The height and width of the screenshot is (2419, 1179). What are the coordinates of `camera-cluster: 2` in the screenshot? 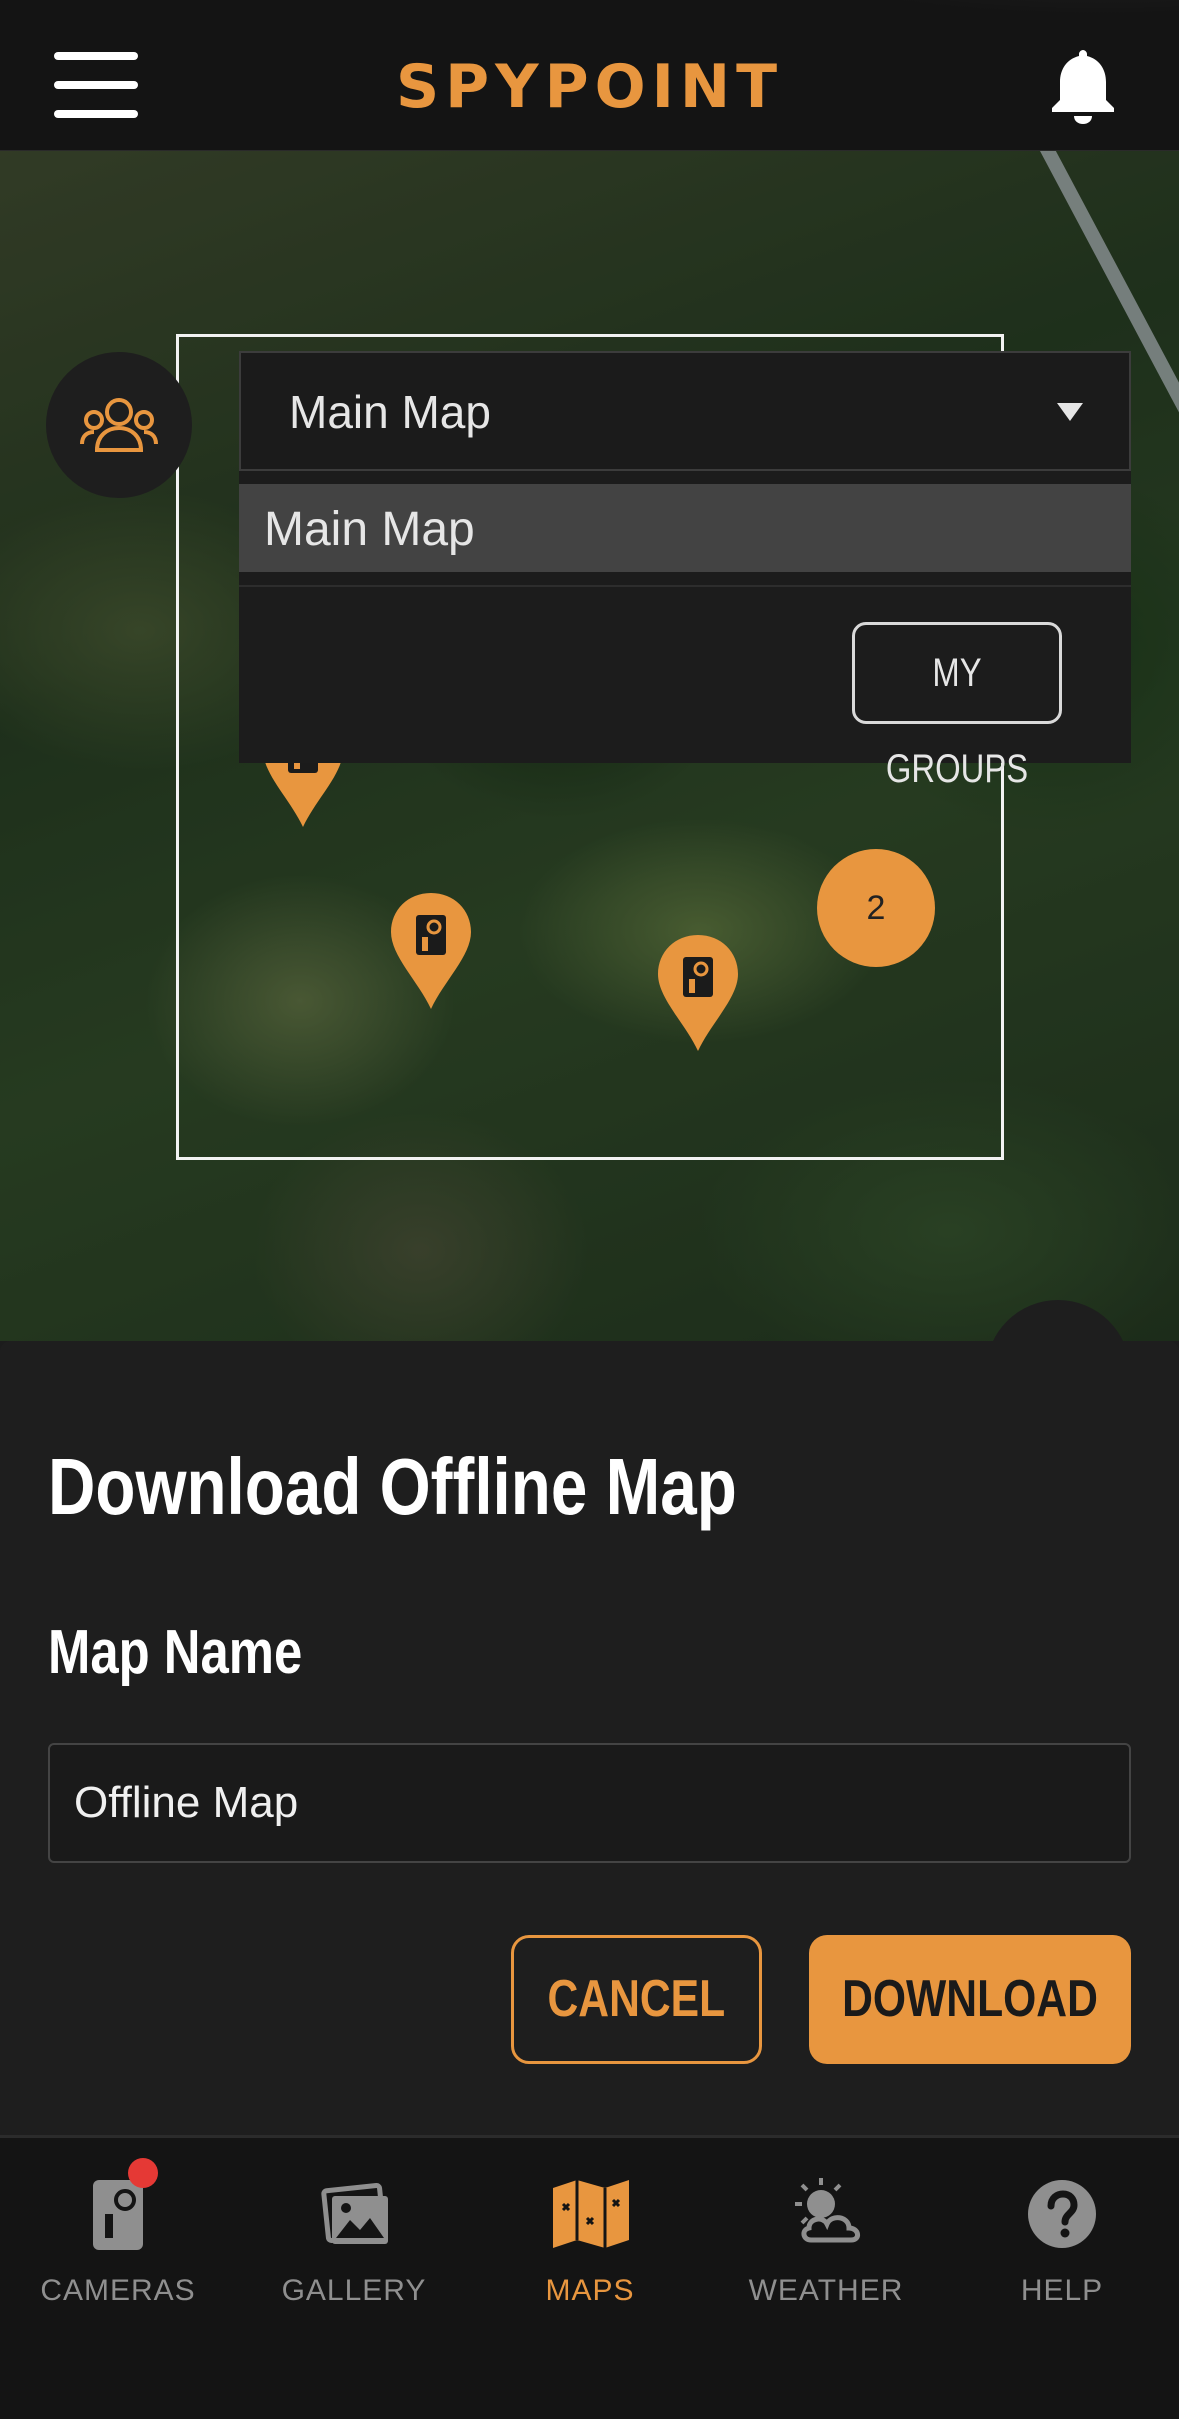 It's located at (876, 908).